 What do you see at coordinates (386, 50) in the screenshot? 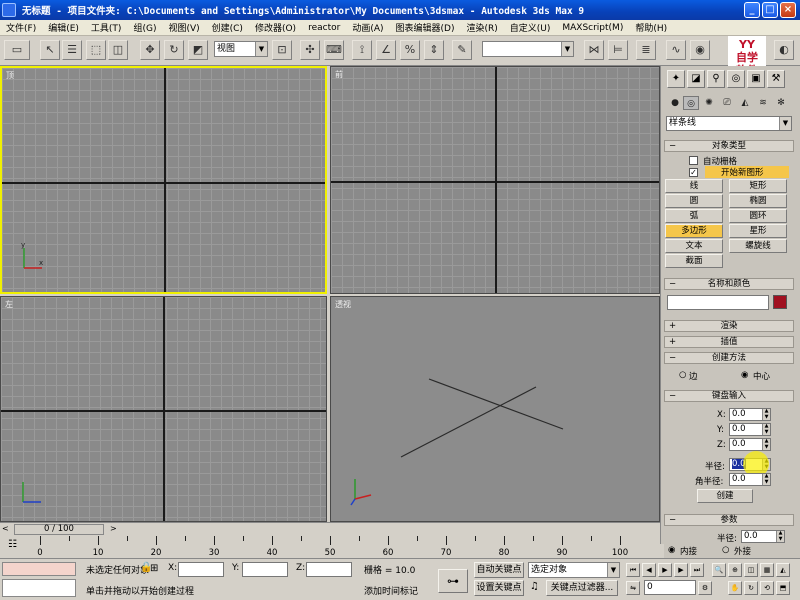
I see `angle-snap-icon: ∠` at bounding box center [386, 50].